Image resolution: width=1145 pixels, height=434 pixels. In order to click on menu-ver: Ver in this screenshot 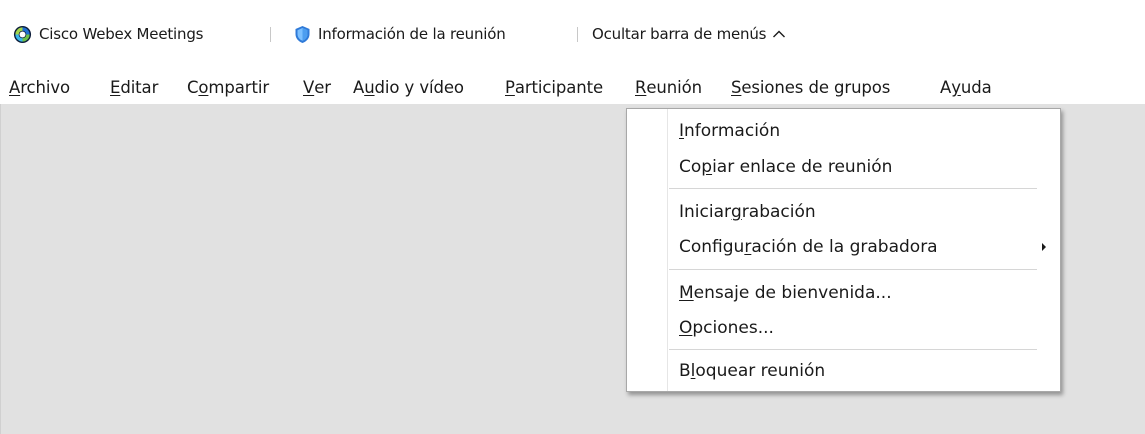, I will do `click(317, 87)`.